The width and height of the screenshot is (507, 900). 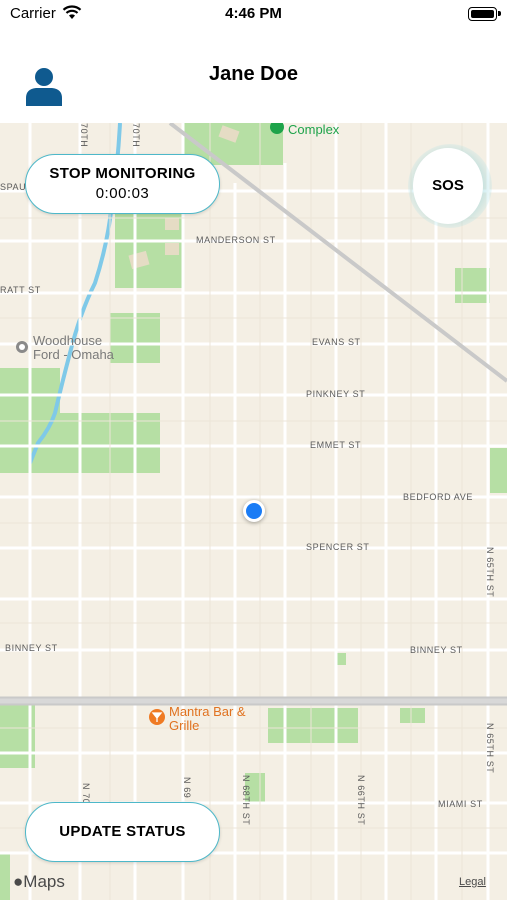 I want to click on maps-attribution: ●Maps, so click(x=39, y=882).